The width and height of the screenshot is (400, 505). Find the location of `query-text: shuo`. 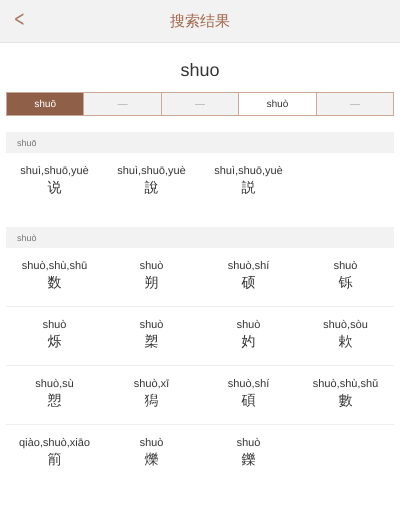

query-text: shuo is located at coordinates (200, 70).